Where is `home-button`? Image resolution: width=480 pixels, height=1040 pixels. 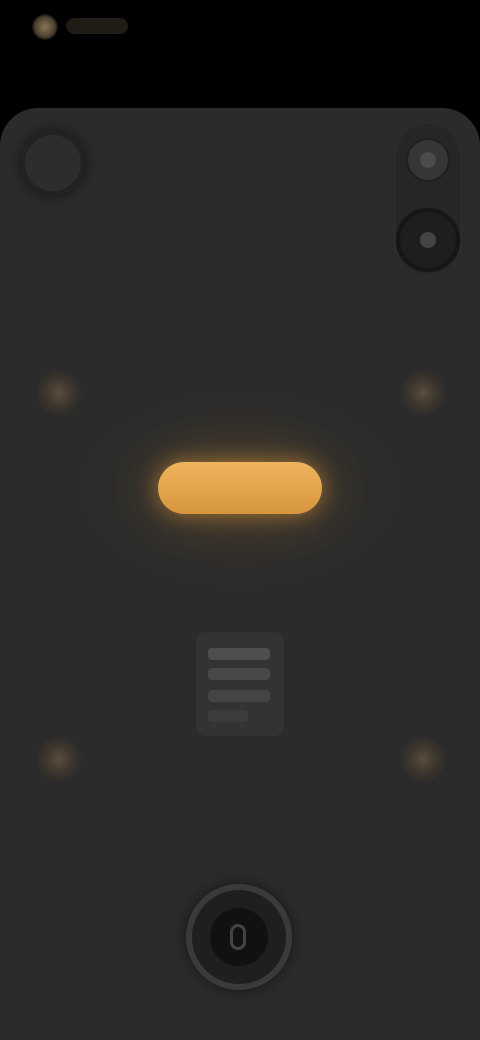
home-button is located at coordinates (239, 937).